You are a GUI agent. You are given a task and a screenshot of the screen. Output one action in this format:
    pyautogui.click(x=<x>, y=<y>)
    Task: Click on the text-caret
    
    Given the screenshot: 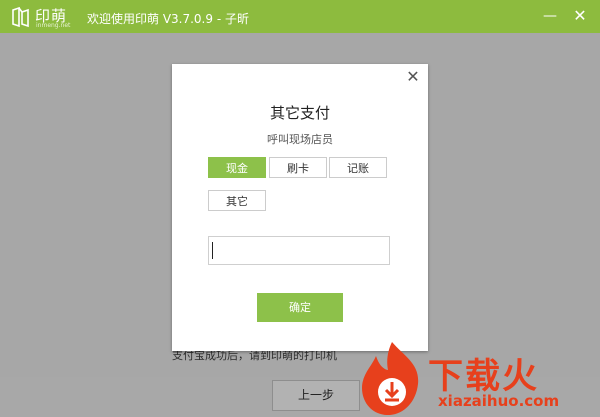 What is the action you would take?
    pyautogui.click(x=212, y=250)
    